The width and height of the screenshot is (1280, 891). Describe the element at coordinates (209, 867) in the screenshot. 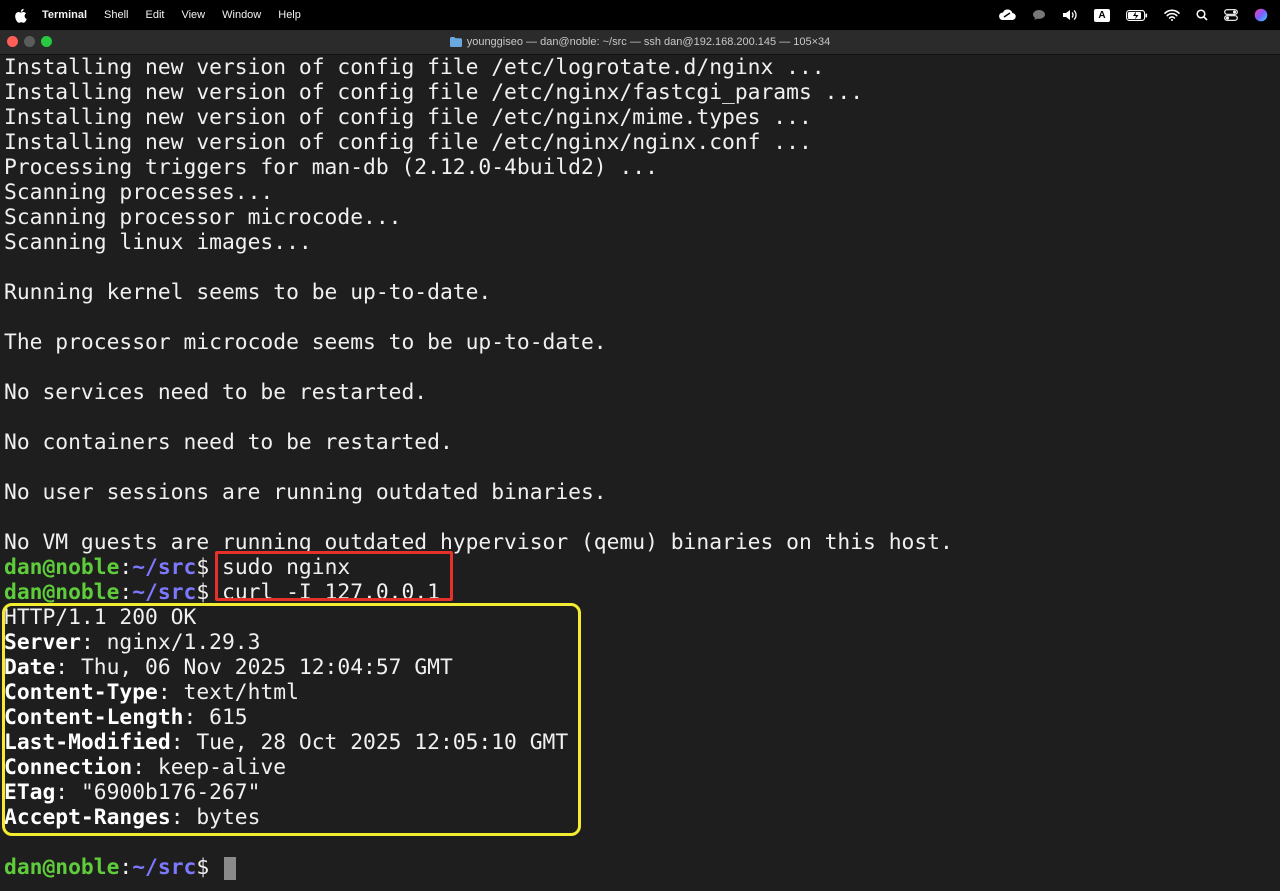

I see `prompt-dollar: $` at that location.